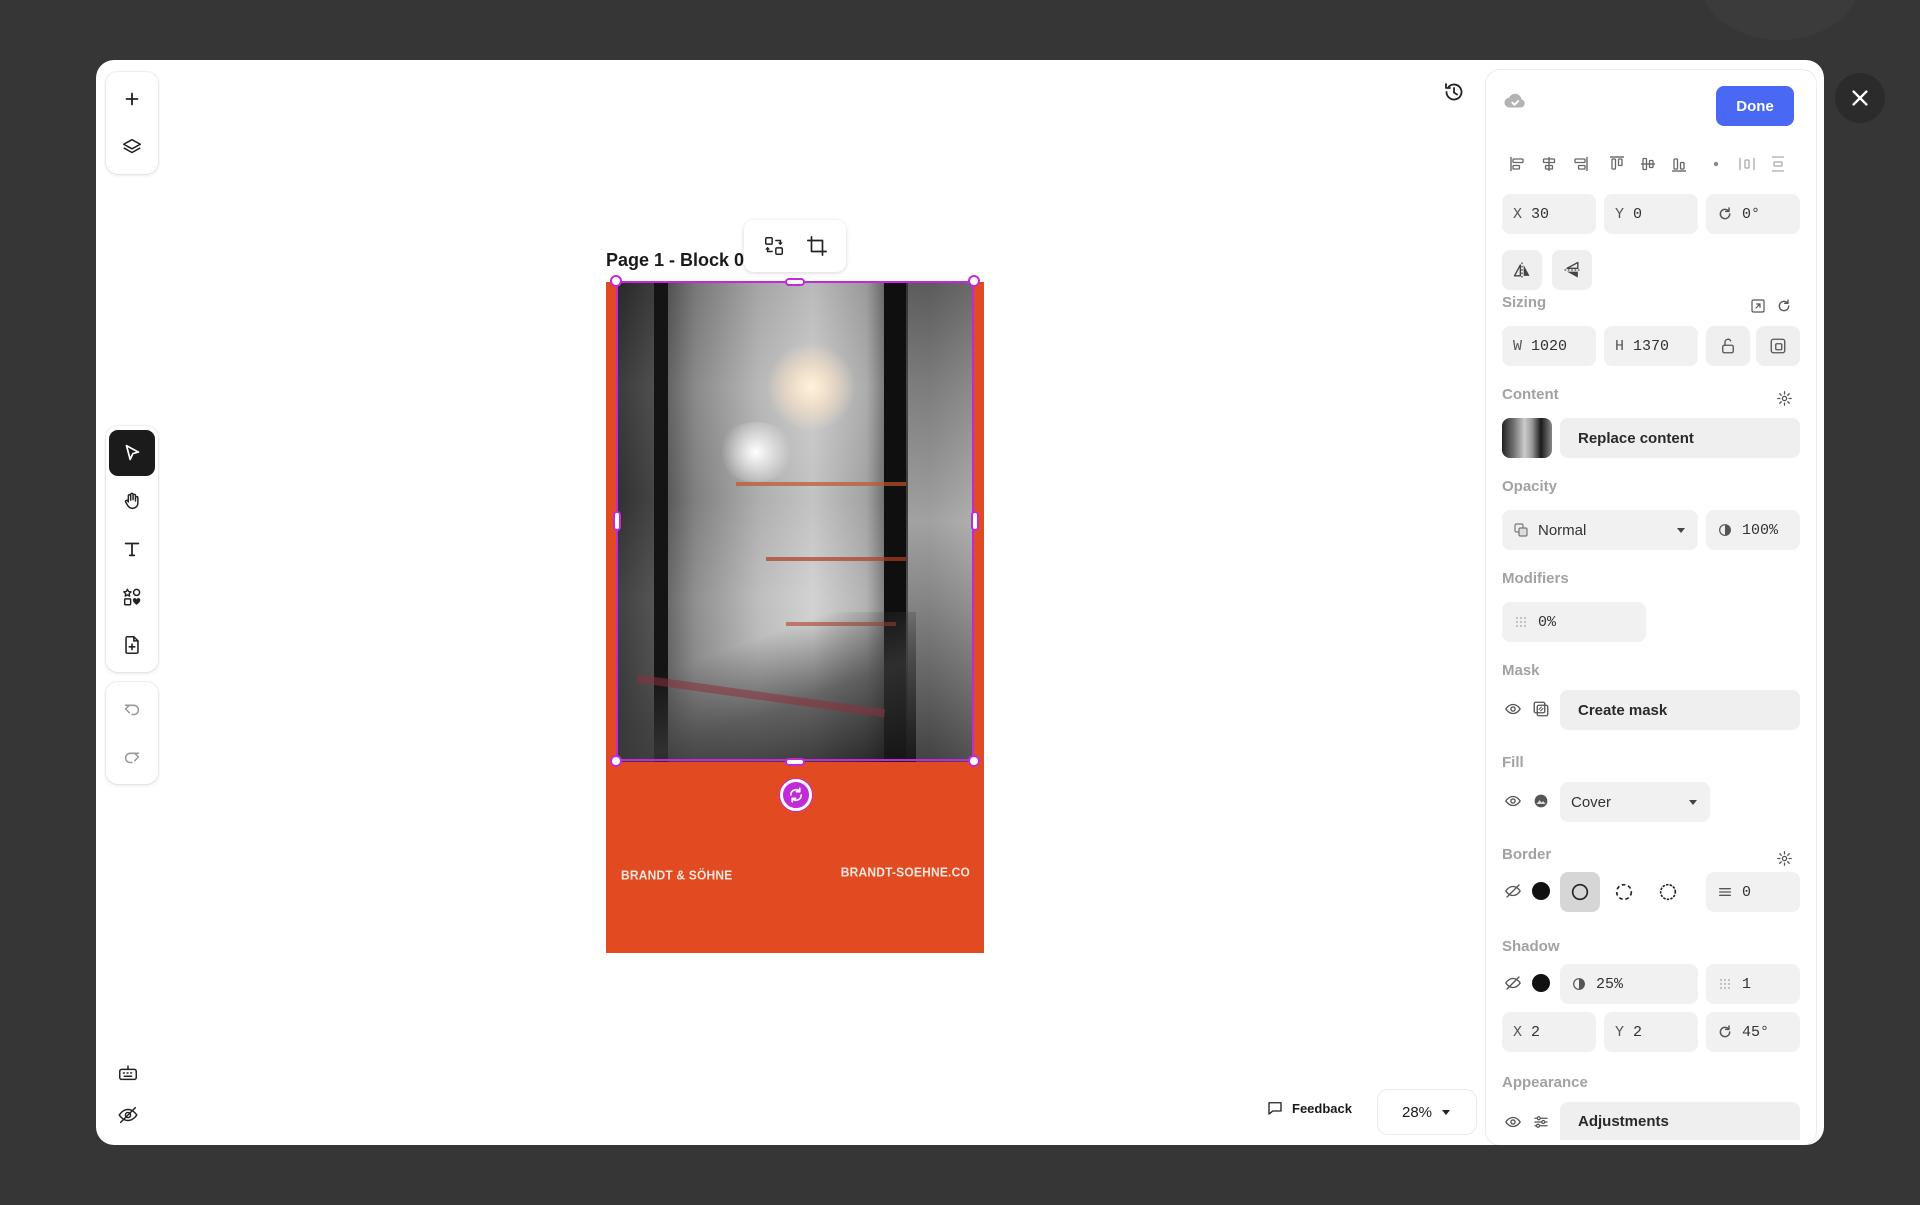 This screenshot has width=1920, height=1205. I want to click on distribute-vertical-button, so click(1777, 164).